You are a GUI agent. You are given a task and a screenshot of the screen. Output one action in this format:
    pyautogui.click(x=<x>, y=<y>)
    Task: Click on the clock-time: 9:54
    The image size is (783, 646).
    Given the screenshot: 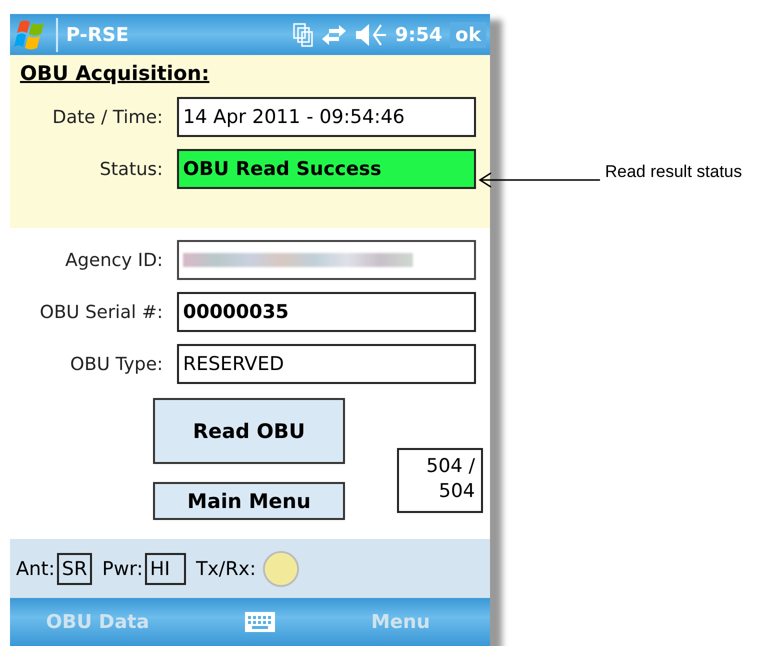 What is the action you would take?
    pyautogui.click(x=418, y=35)
    